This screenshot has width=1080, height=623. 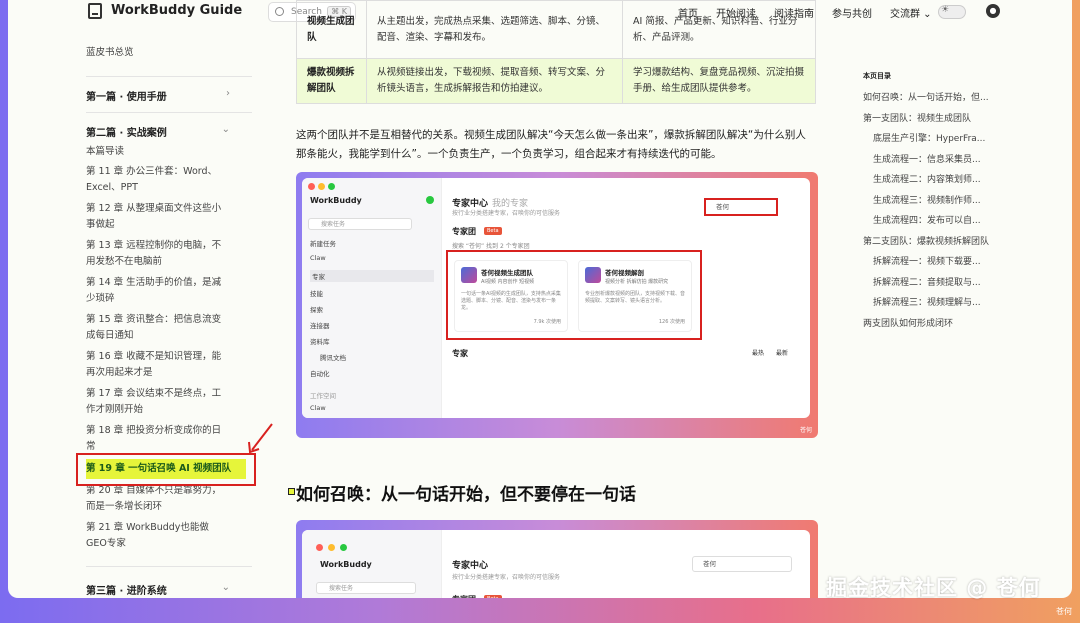 I want to click on beta-badge: Beta, so click(x=493, y=596).